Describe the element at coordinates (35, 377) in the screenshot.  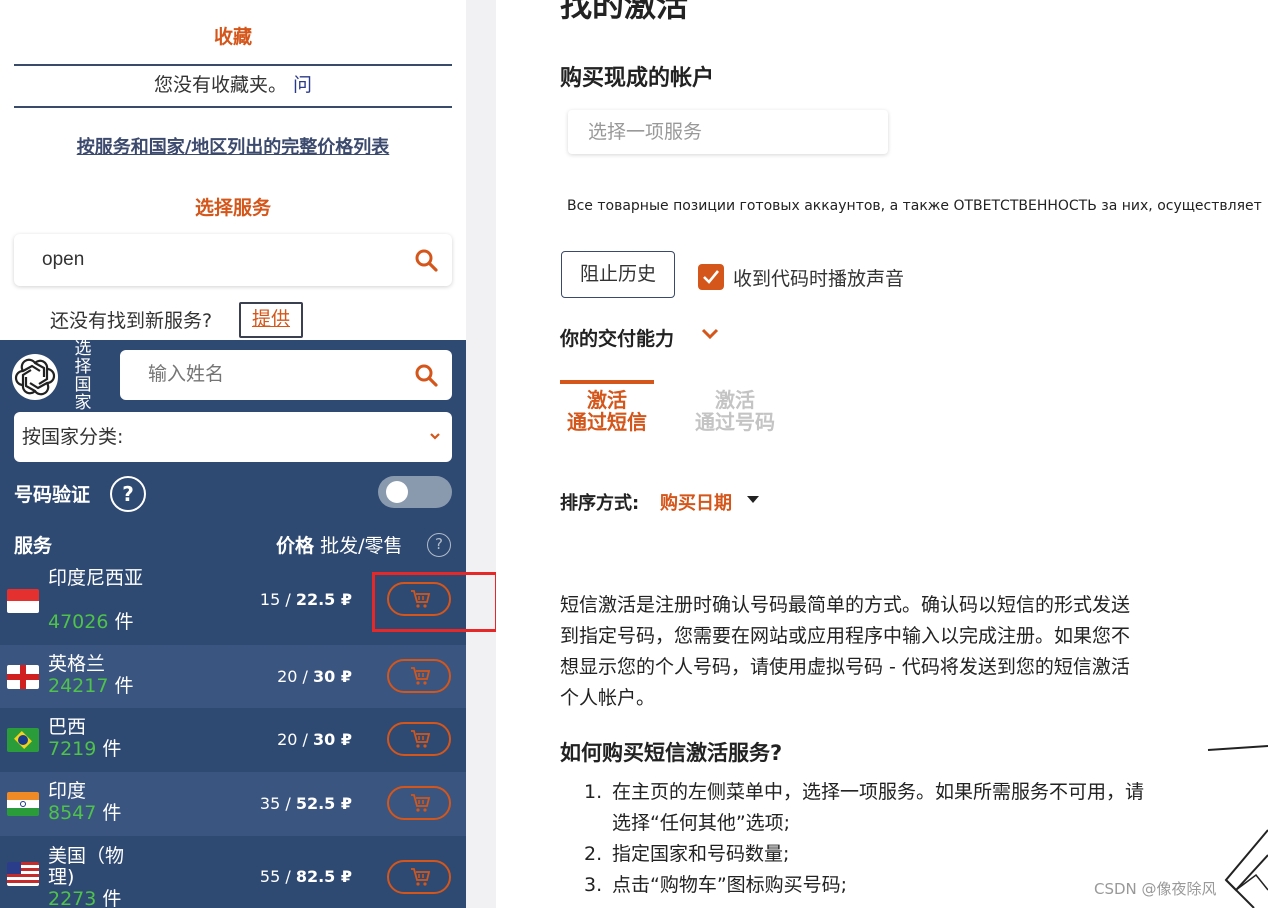
I see `openai-logo-icon` at that location.